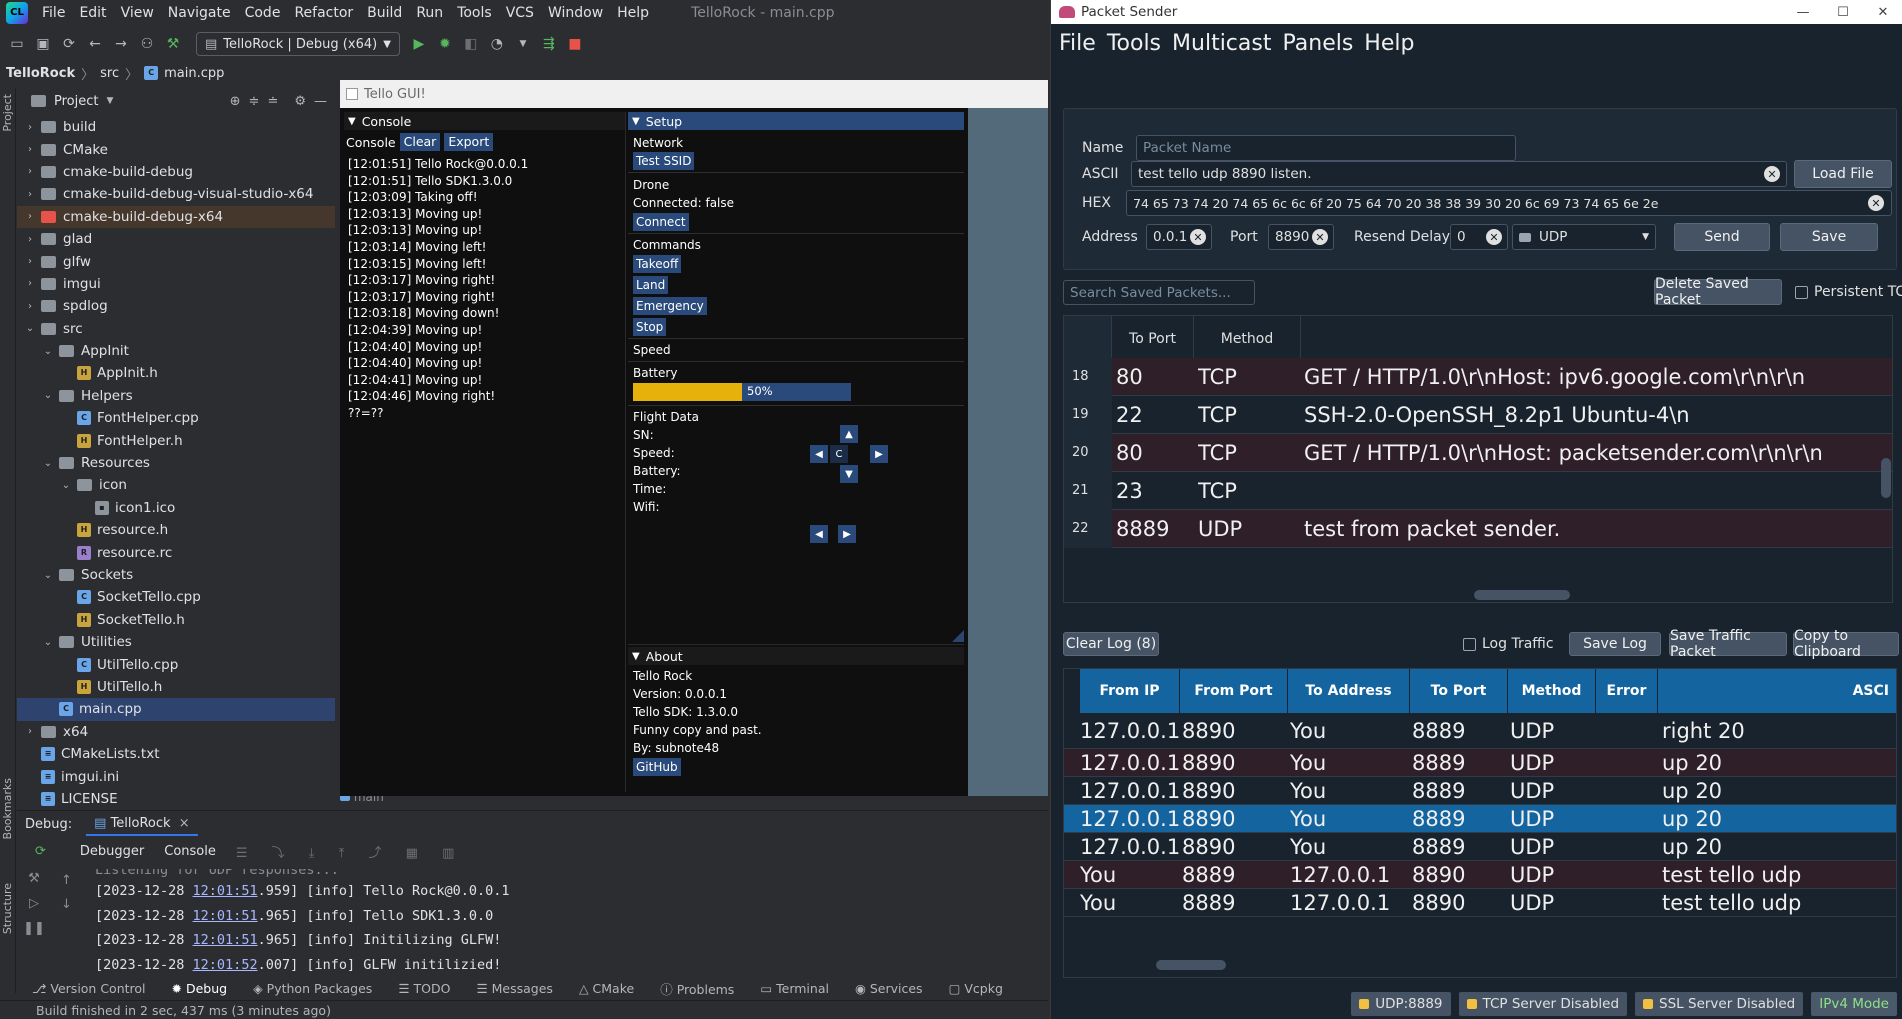  I want to click on back-icon: ←, so click(95, 44).